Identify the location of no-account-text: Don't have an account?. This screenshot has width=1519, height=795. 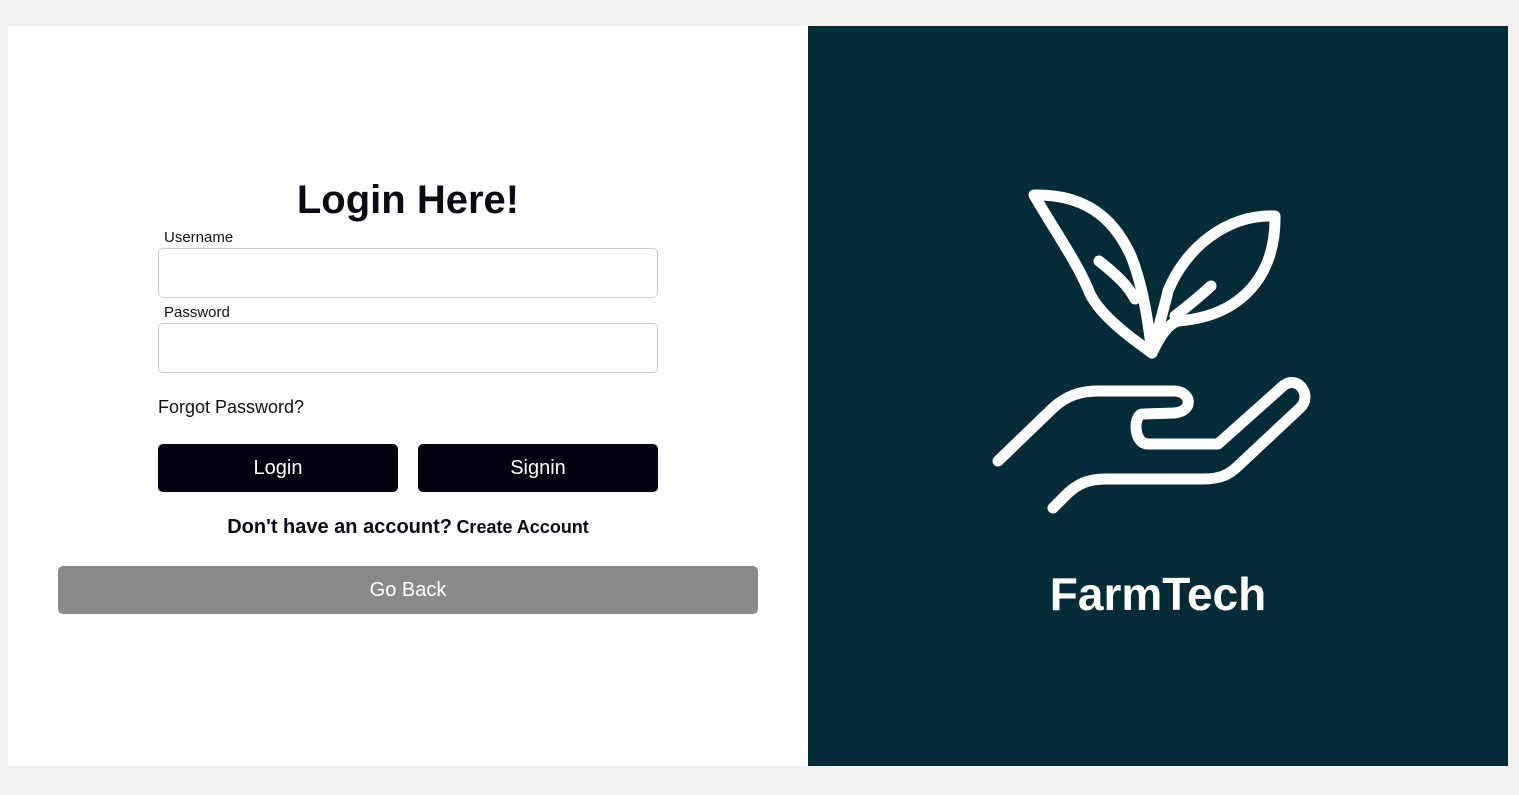
(339, 527).